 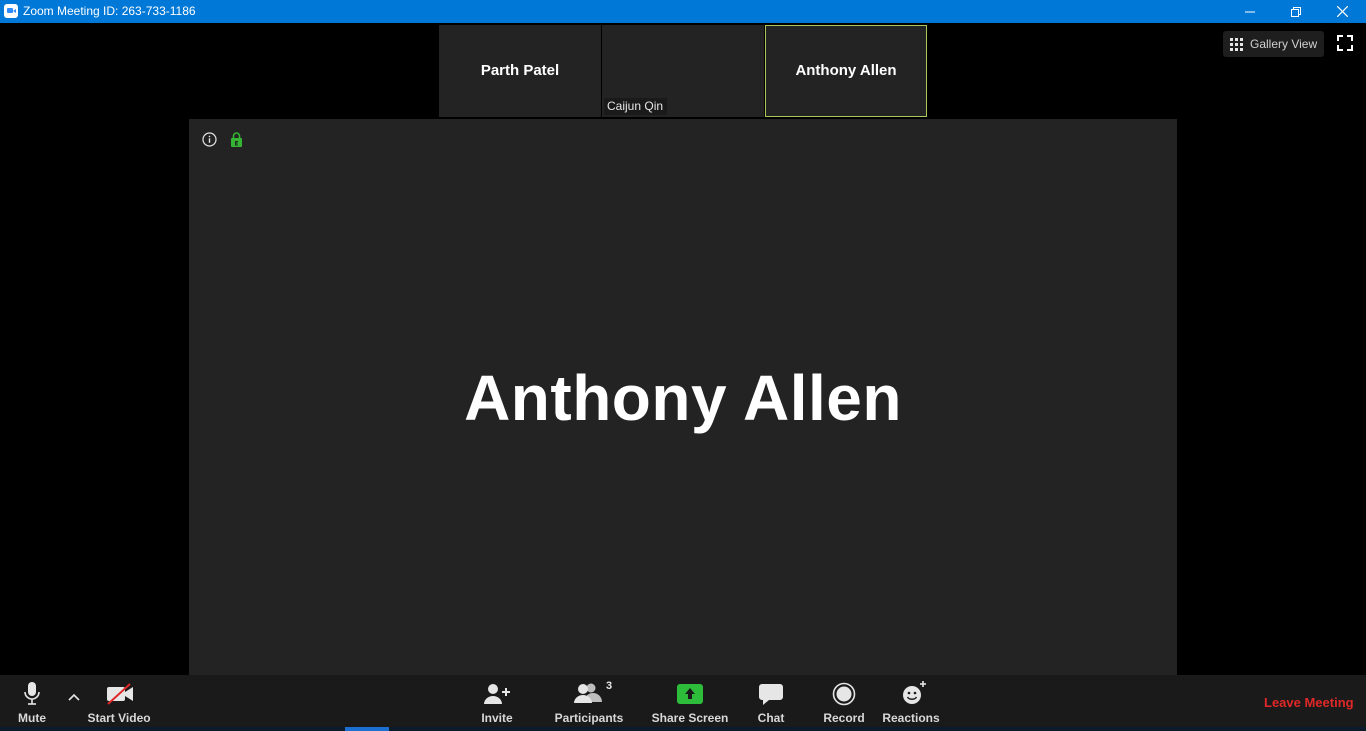 What do you see at coordinates (683, 71) in the screenshot?
I see `participant-thumbnail: Caijun Qin` at bounding box center [683, 71].